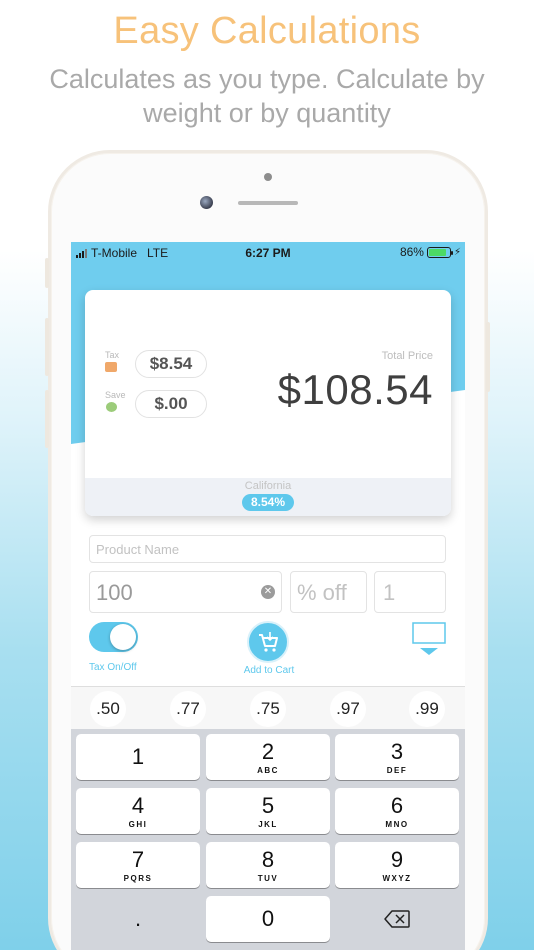 This screenshot has width=534, height=950. Describe the element at coordinates (397, 865) in the screenshot. I see `key-9: 9 WXYZ` at that location.